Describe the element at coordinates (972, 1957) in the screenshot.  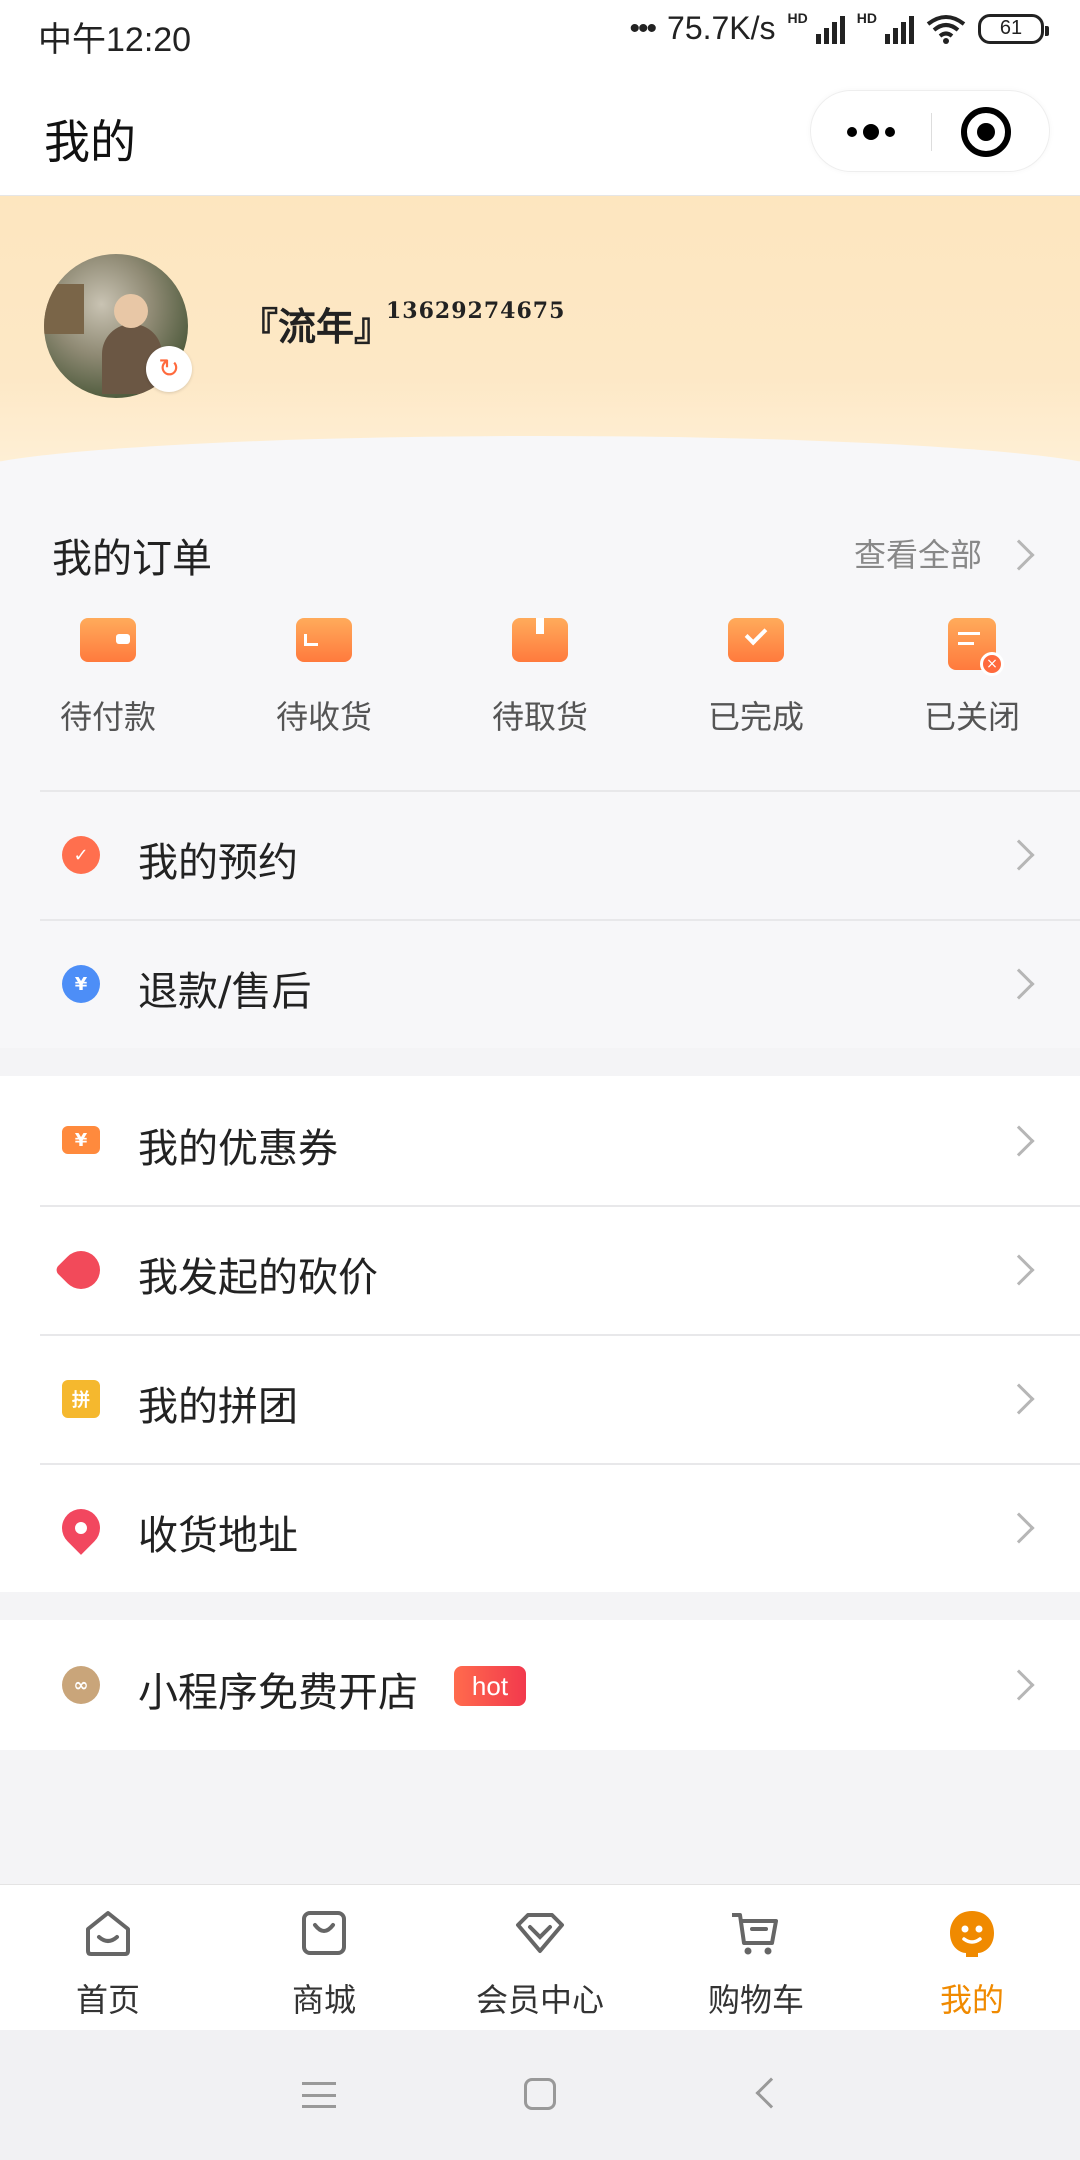
I see `tab-mine: 我的` at that location.